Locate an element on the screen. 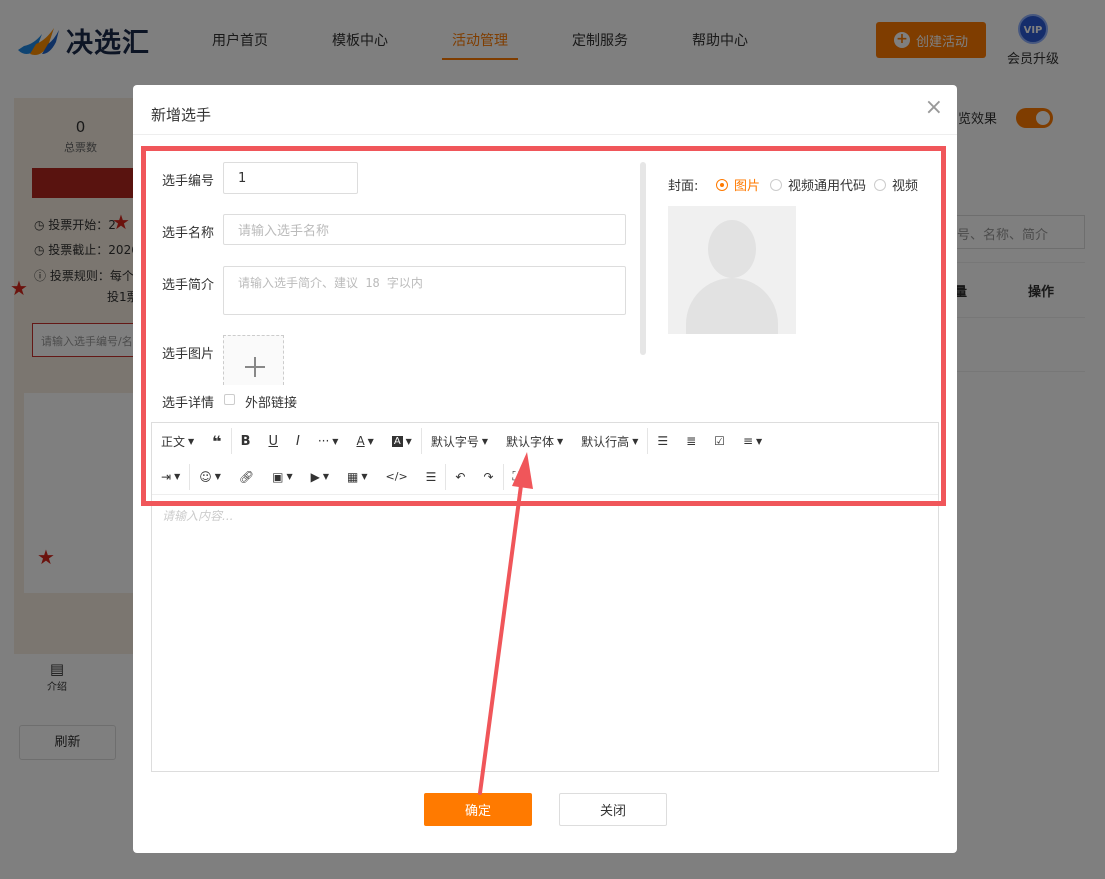  dialog-title: 新增选手 is located at coordinates (181, 115).